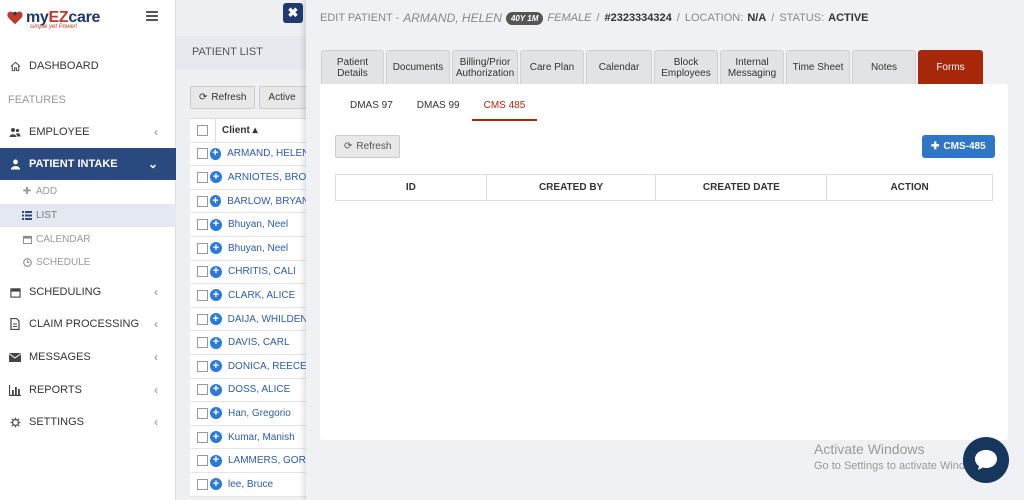 The height and width of the screenshot is (500, 1024). What do you see at coordinates (223, 97) in the screenshot?
I see `list-refresh-button: ⟳ Refresh` at bounding box center [223, 97].